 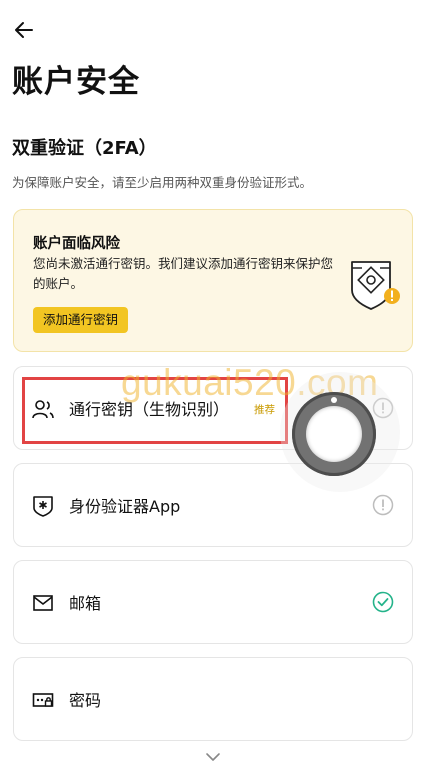 I want to click on check-circle-icon, so click(x=383, y=602).